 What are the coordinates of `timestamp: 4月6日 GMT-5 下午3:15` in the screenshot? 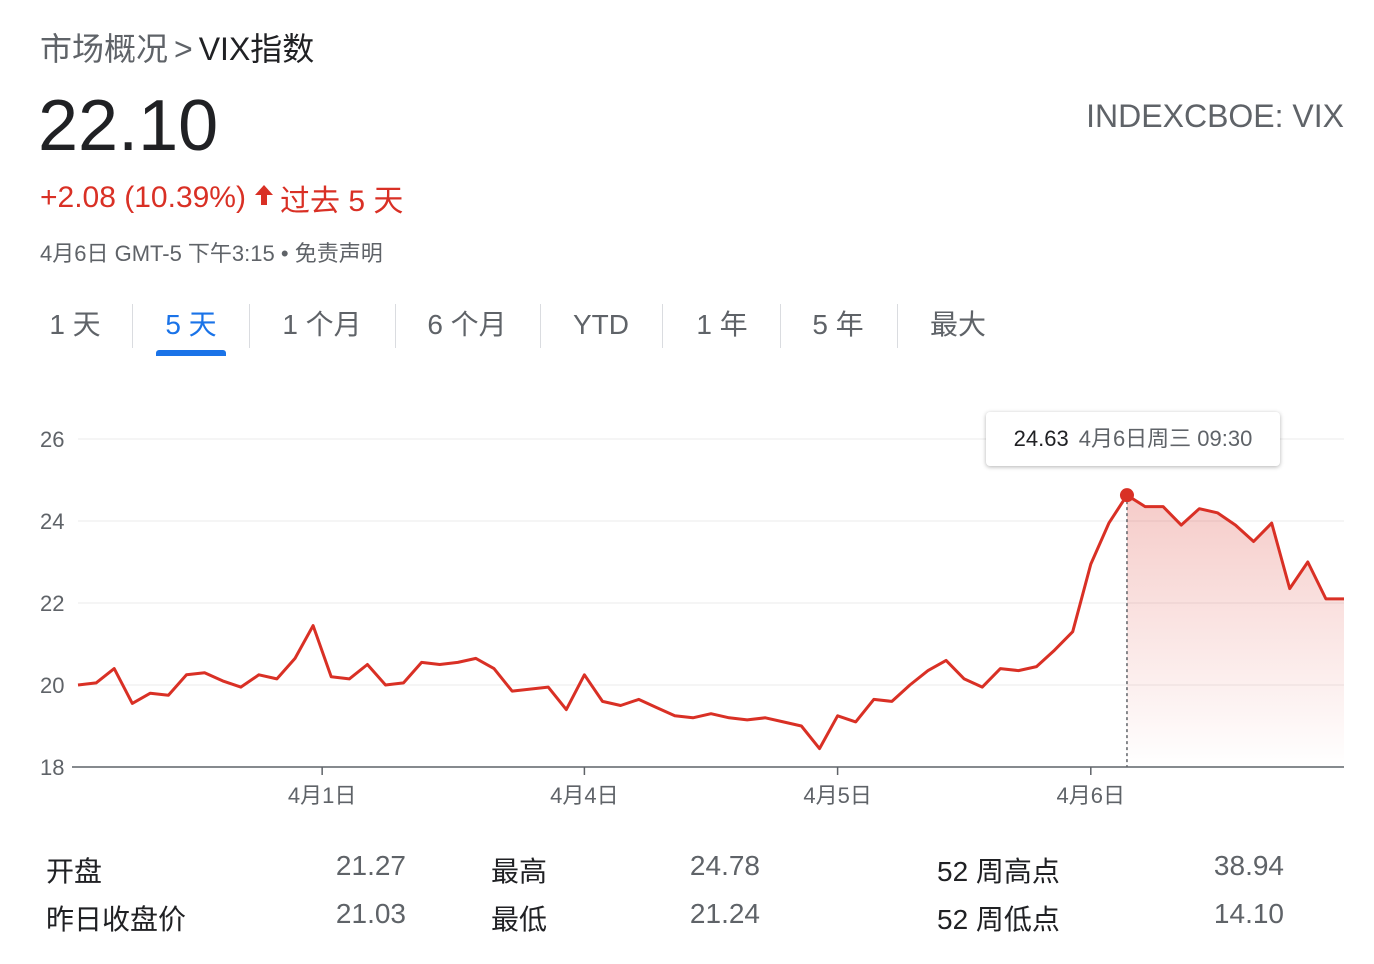 It's located at (157, 253).